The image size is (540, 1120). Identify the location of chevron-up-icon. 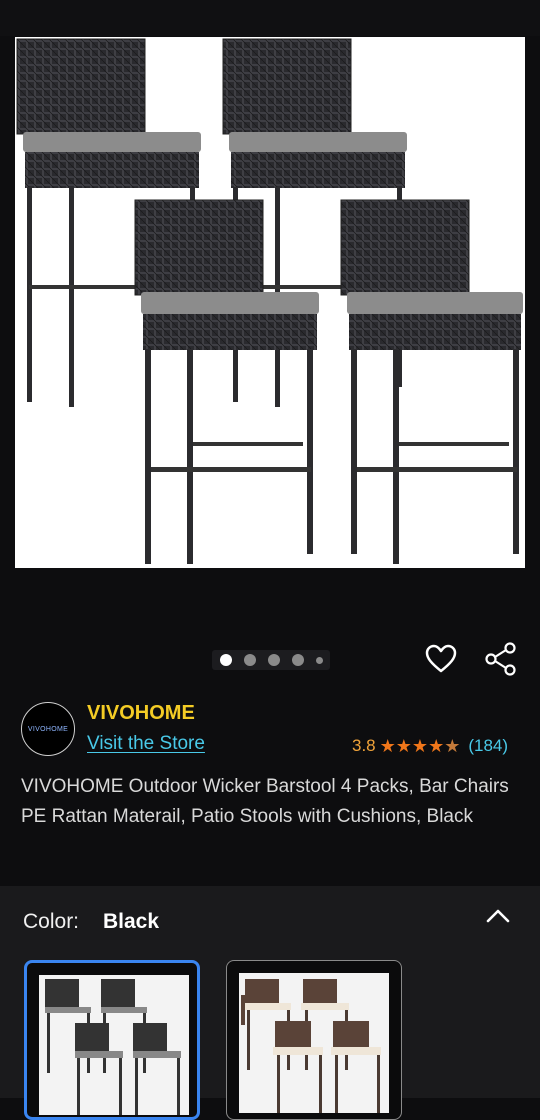
(498, 916).